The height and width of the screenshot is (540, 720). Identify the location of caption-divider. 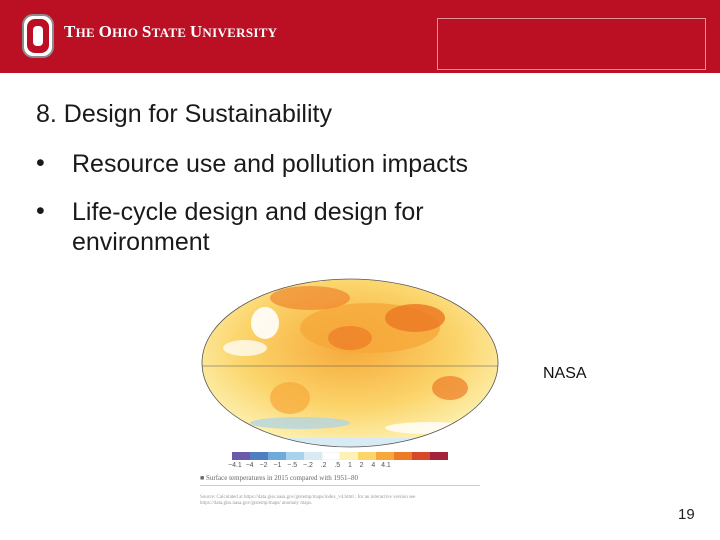
(340, 485).